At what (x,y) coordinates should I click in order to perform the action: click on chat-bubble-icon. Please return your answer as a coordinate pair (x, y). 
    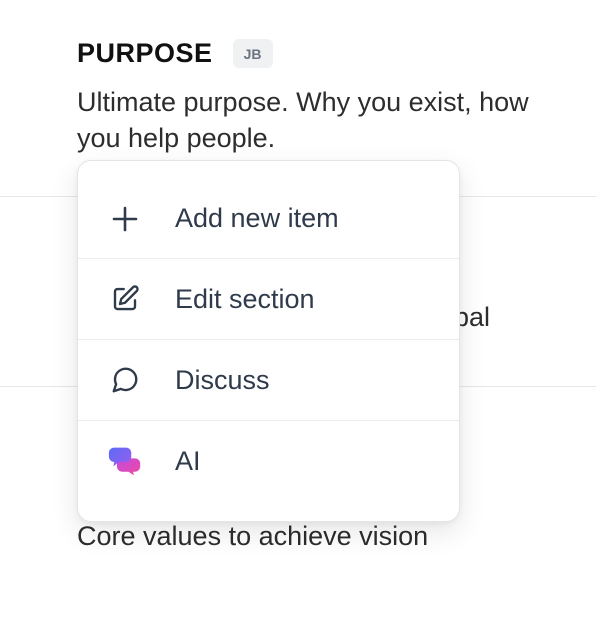
    Looking at the image, I should click on (125, 380).